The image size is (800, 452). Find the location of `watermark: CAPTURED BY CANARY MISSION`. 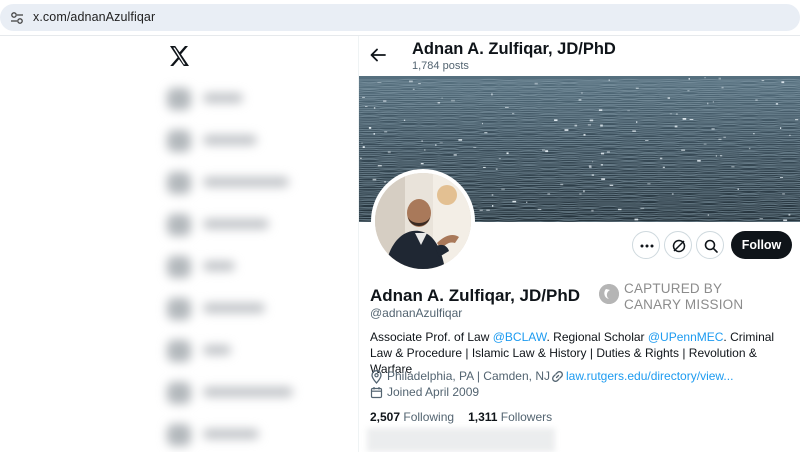

watermark: CAPTURED BY CANARY MISSION is located at coordinates (679, 296).